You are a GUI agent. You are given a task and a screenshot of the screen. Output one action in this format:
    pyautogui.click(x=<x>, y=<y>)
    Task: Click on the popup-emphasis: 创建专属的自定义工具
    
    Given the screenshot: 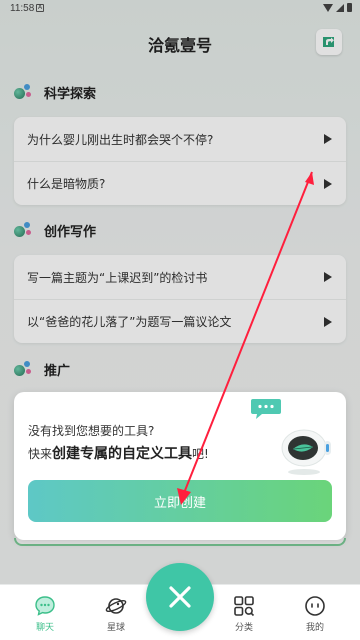 What is the action you would take?
    pyautogui.click(x=122, y=454)
    